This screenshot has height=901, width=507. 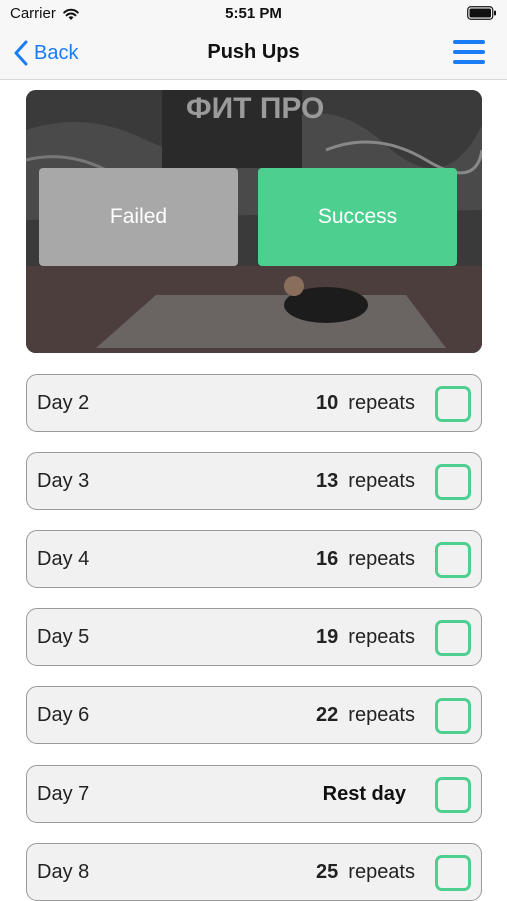 I want to click on list-item-day-5: Day 5 19 repeats, so click(x=254, y=637).